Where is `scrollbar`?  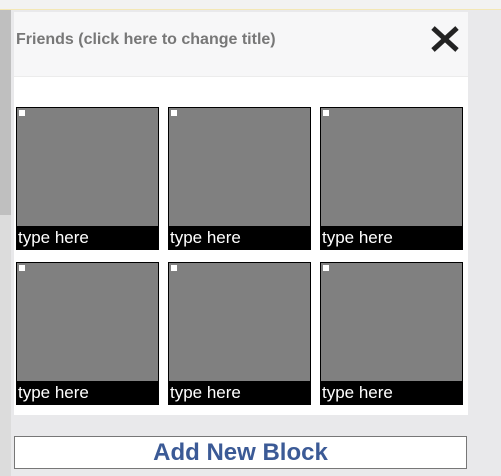 scrollbar is located at coordinates (5, 243).